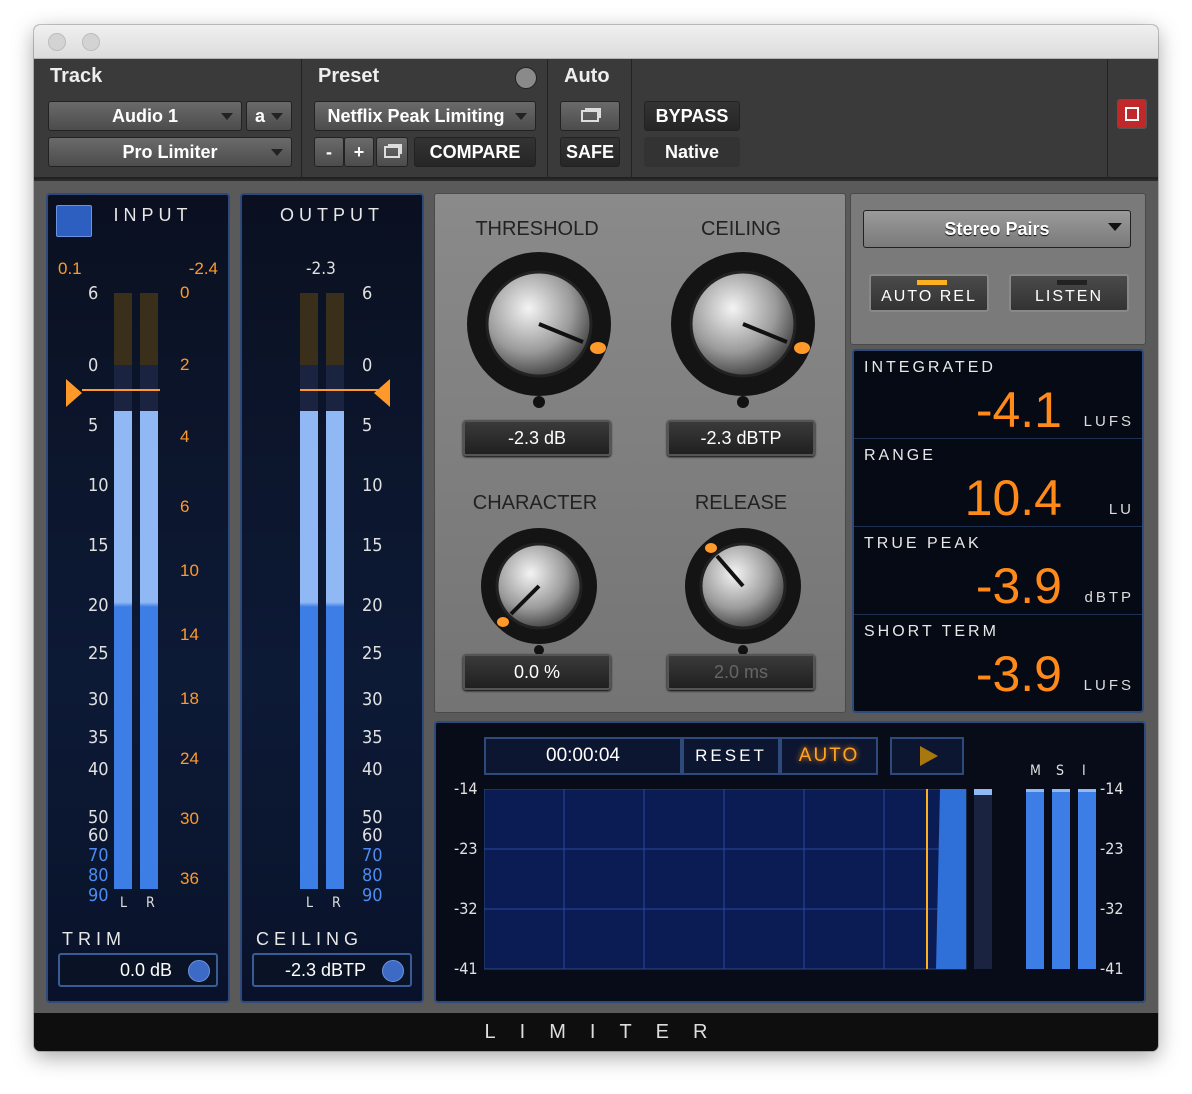 This screenshot has height=1094, width=1192. Describe the element at coordinates (372, 545) in the screenshot. I see `output-scale-label: 15` at that location.